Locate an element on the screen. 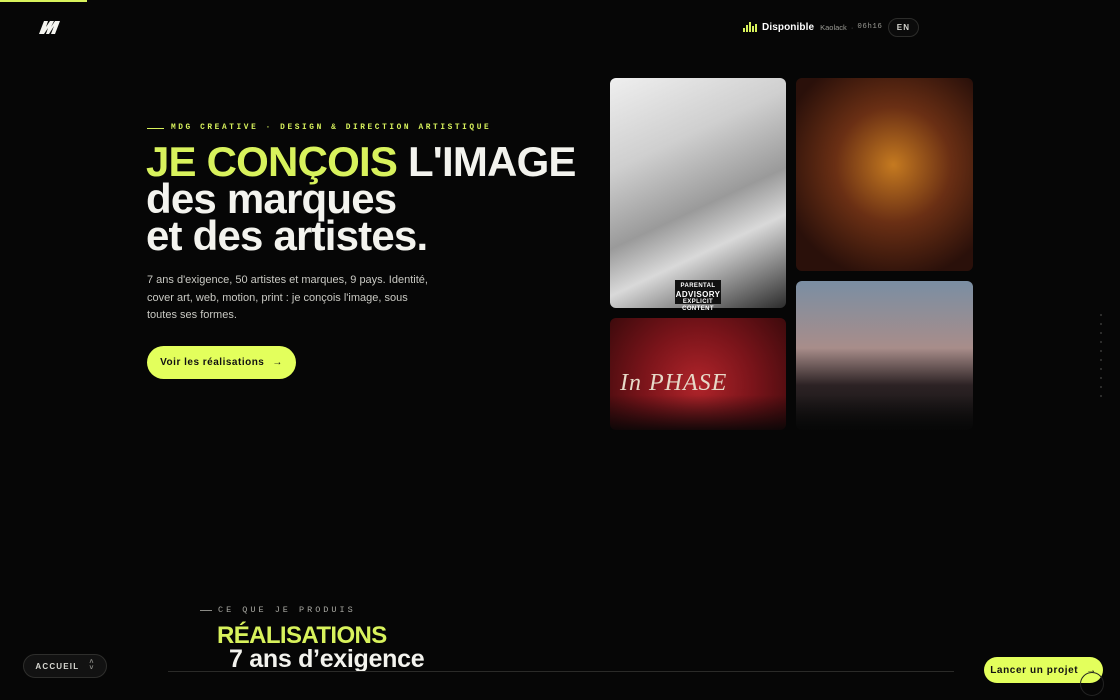 The width and height of the screenshot is (1120, 700). availability-status: Disponible Kaolack · 06h16 is located at coordinates (812, 27).